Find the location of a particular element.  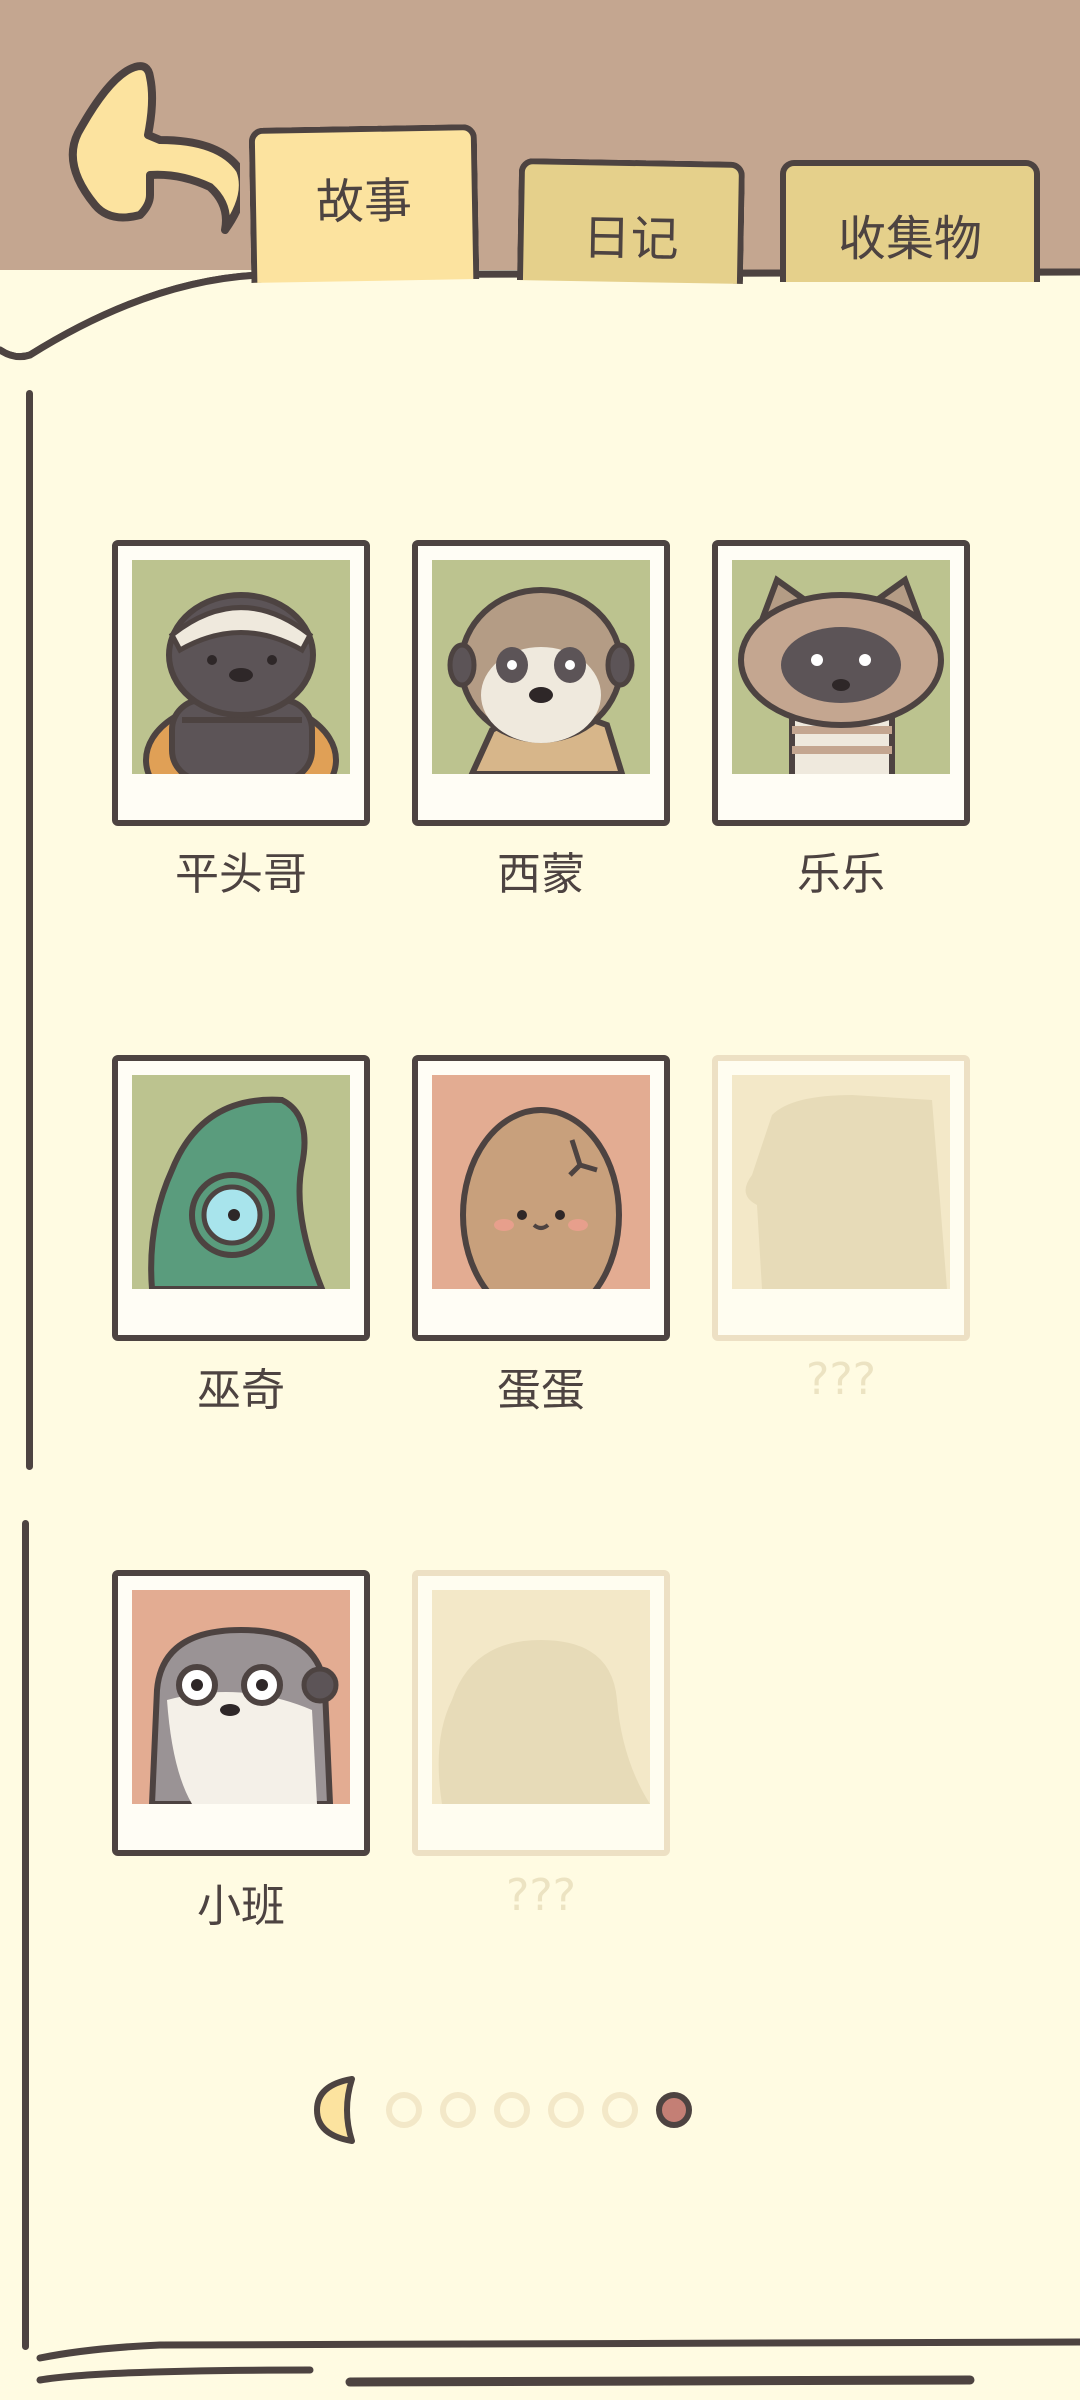

character-name: 小班 is located at coordinates (241, 1906).